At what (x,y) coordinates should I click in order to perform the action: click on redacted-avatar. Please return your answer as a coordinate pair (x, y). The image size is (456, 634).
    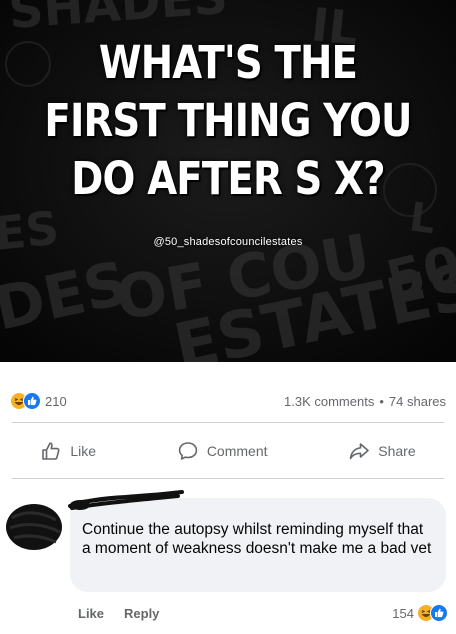
    Looking at the image, I should click on (34, 527).